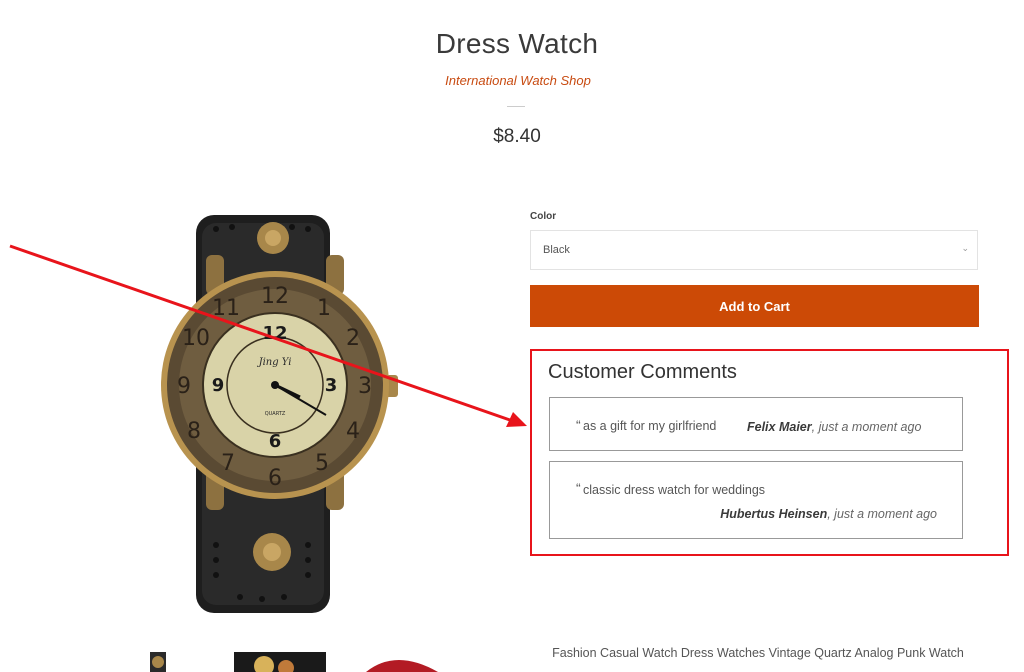 This screenshot has height=672, width=1024. What do you see at coordinates (516, 419) in the screenshot?
I see `annotation-arrow-head` at bounding box center [516, 419].